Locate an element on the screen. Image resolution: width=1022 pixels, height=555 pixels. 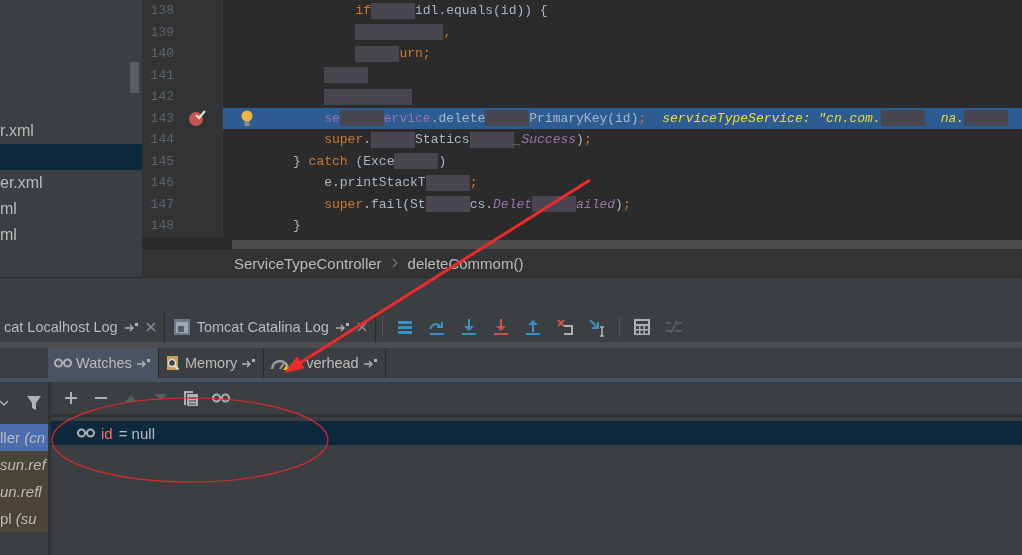
tool-tab: Tomcat Catalina Log is located at coordinates (262, 327).